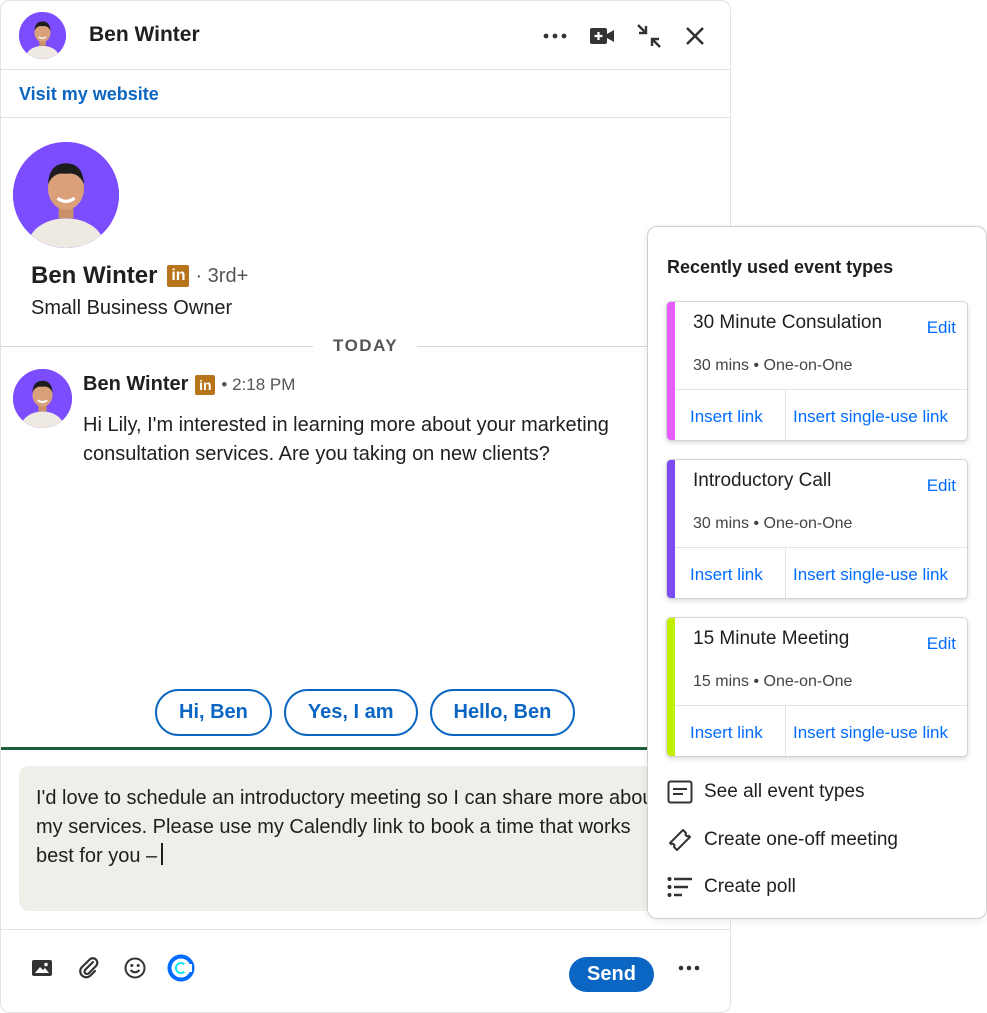 Image resolution: width=987 pixels, height=1013 pixels. Describe the element at coordinates (135, 384) in the screenshot. I see `message-sender: Ben Winter` at that location.